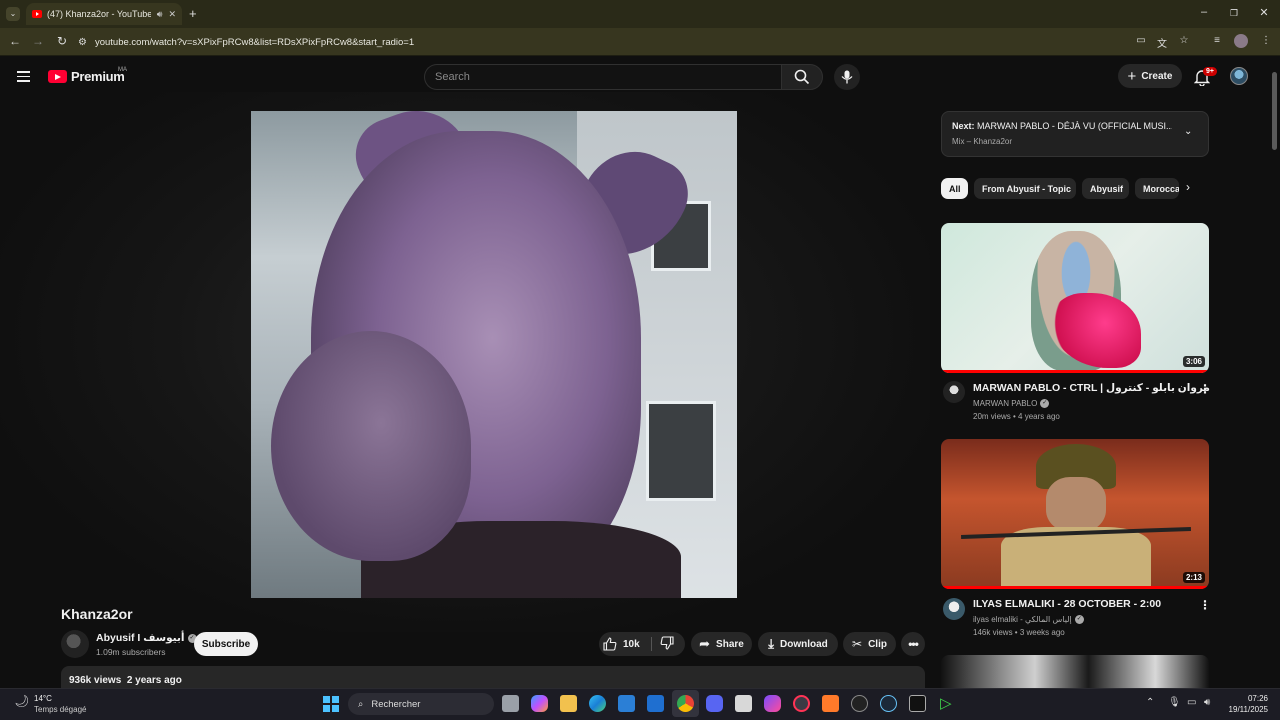 The image size is (1280, 720). Describe the element at coordinates (714, 703) in the screenshot. I see `discord-icon` at that location.